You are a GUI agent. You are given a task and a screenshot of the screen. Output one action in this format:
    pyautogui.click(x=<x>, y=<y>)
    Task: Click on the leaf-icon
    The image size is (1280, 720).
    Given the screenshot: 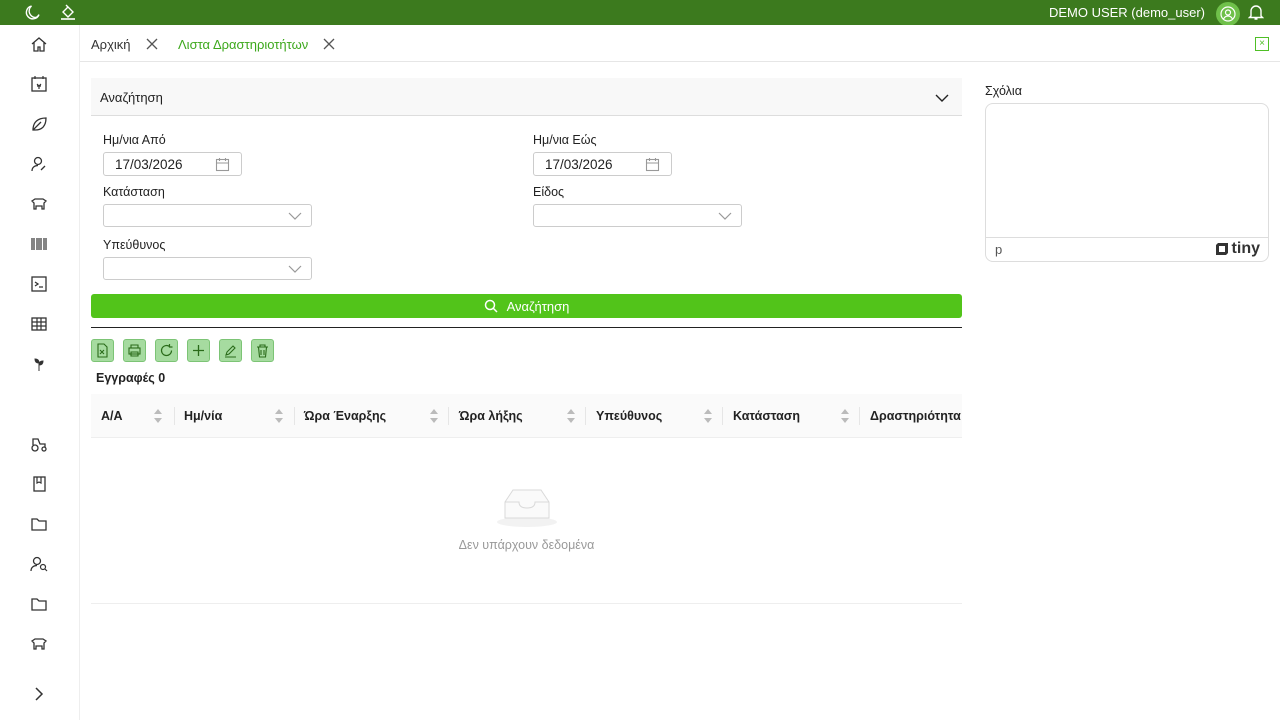 What is the action you would take?
    pyautogui.click(x=39, y=124)
    